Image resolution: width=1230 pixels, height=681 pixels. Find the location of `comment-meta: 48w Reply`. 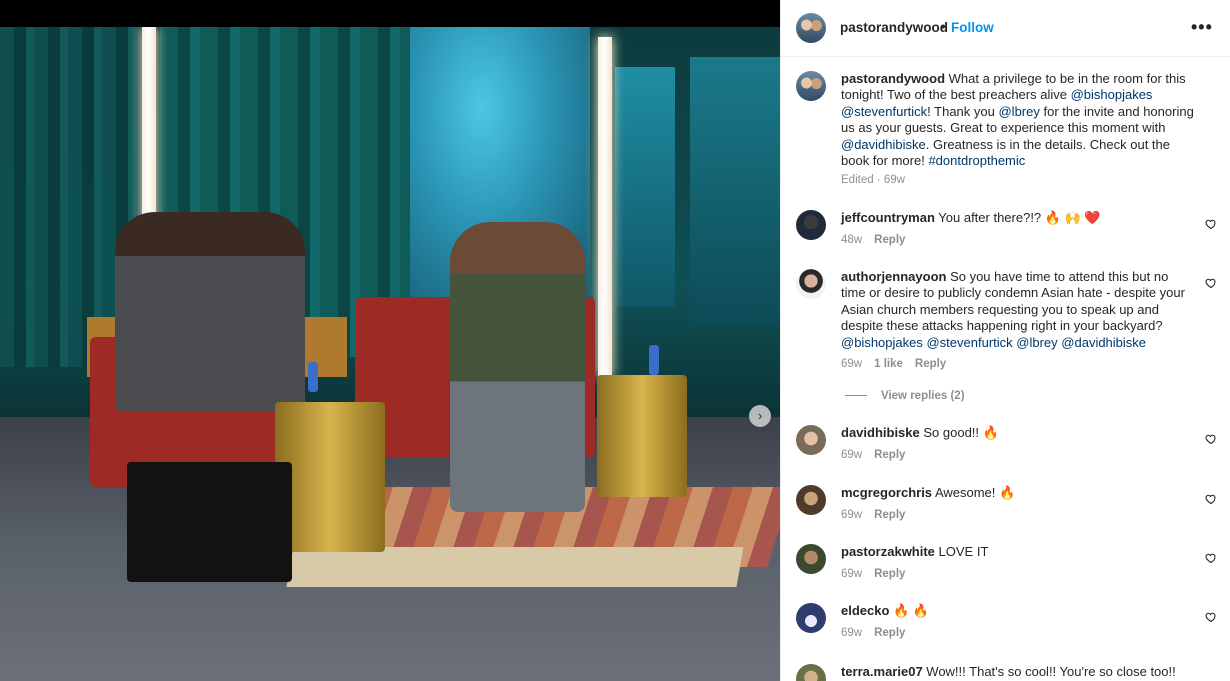

comment-meta: 48w Reply is located at coordinates (879, 240).